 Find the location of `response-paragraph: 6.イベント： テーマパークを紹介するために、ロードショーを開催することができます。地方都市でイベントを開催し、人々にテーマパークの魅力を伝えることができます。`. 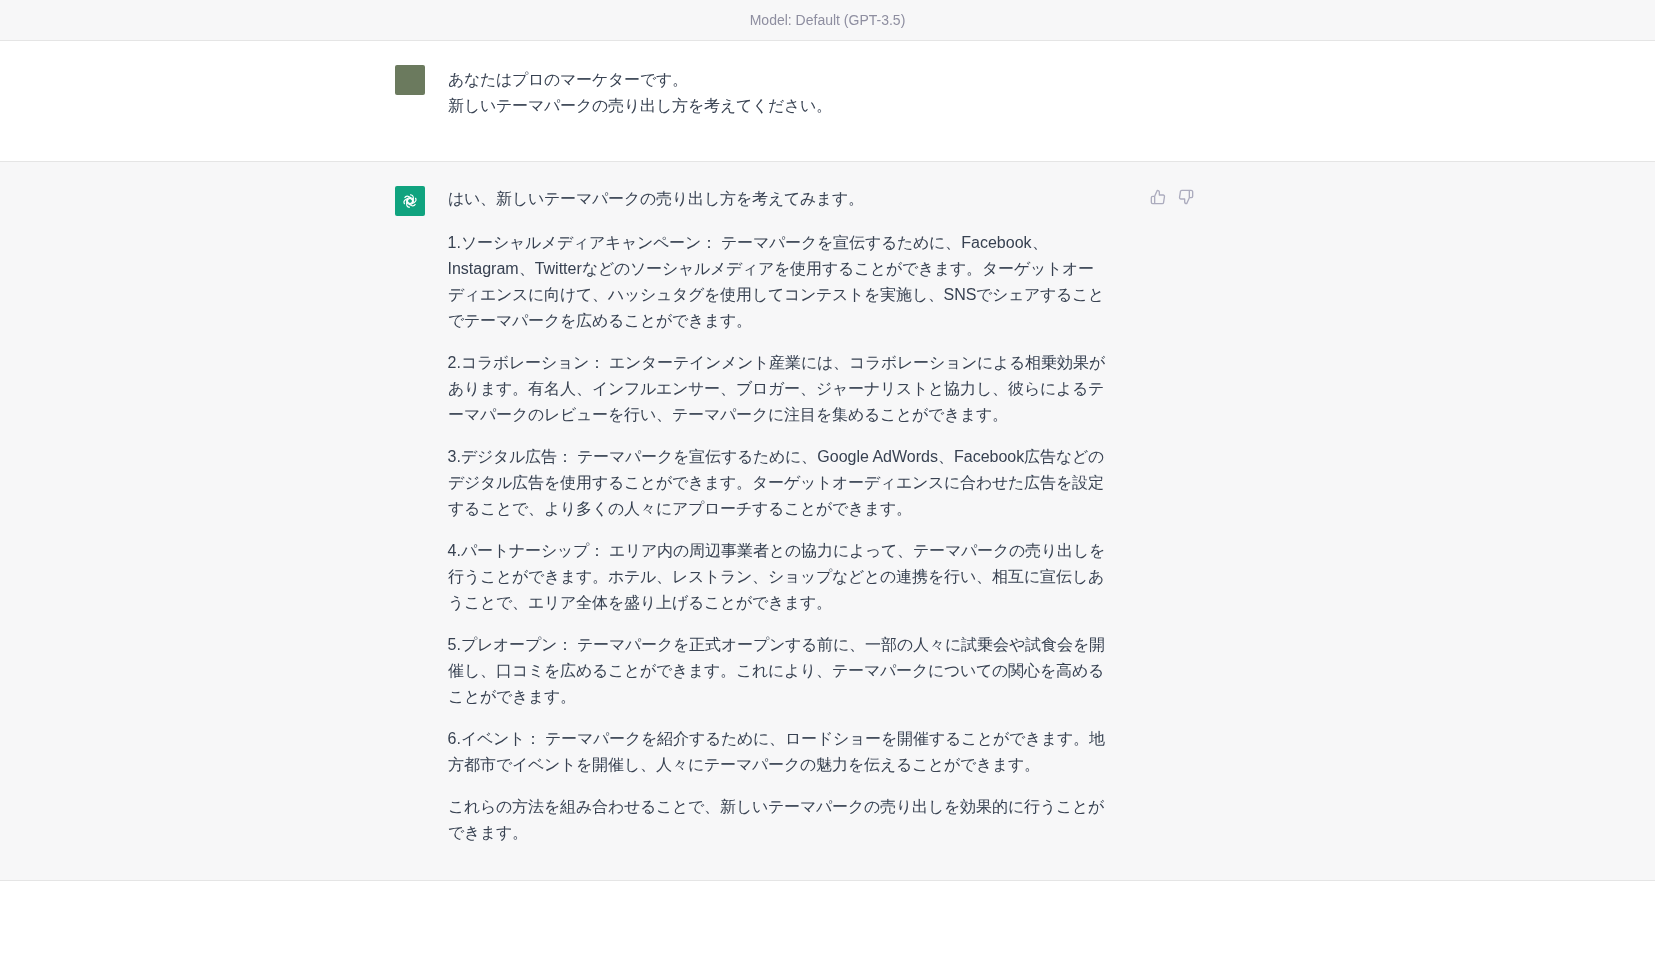

response-paragraph: 6.イベント： テーマパークを紹介するために、ロードショーを開催することができます。地方都市でイベントを開催し、人々にテーマパークの魅力を伝えることができます。 is located at coordinates (776, 752).